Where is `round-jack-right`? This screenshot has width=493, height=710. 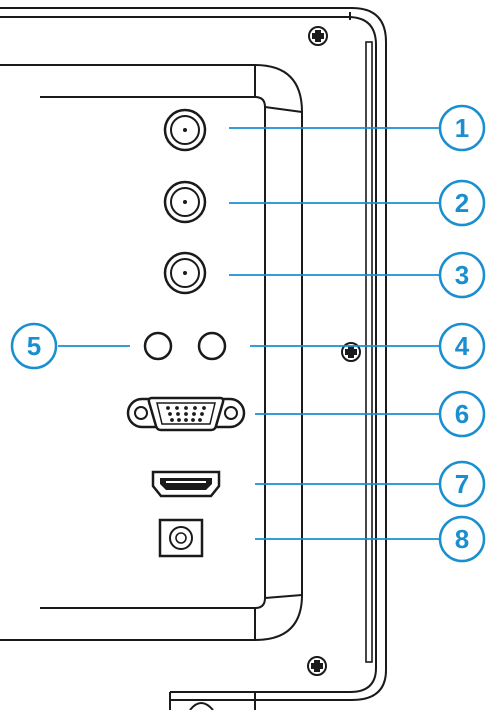
round-jack-right is located at coordinates (212, 346).